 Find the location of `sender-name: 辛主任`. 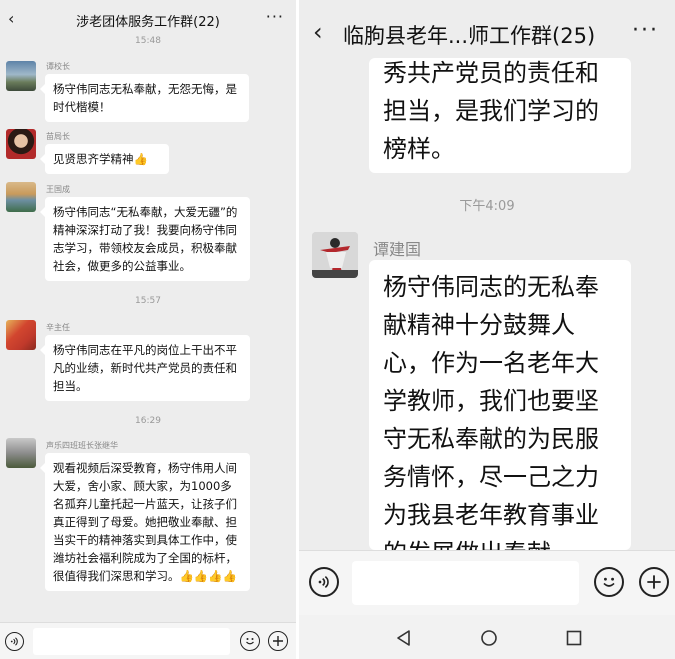

sender-name: 辛主任 is located at coordinates (58, 327).